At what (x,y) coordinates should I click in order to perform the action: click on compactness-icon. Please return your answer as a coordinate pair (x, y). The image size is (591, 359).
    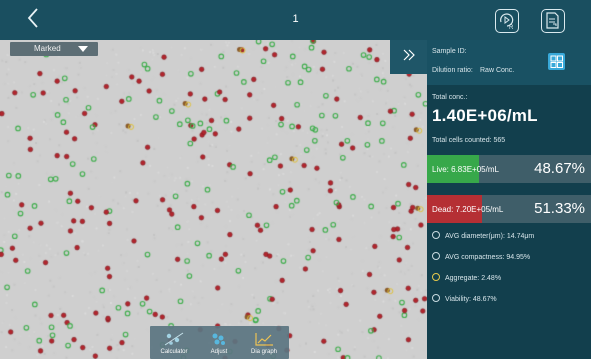
    Looking at the image, I should click on (436, 256).